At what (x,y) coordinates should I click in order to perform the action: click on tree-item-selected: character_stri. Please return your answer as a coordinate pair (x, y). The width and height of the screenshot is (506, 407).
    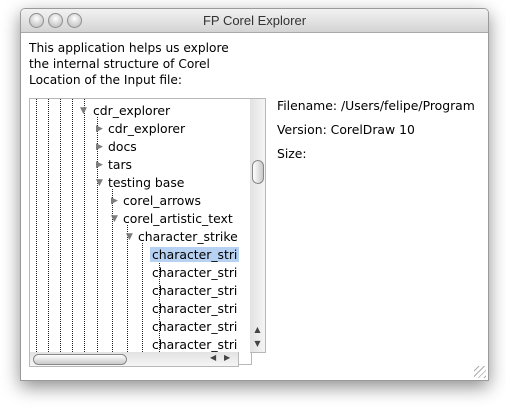
    Looking at the image, I should click on (195, 255).